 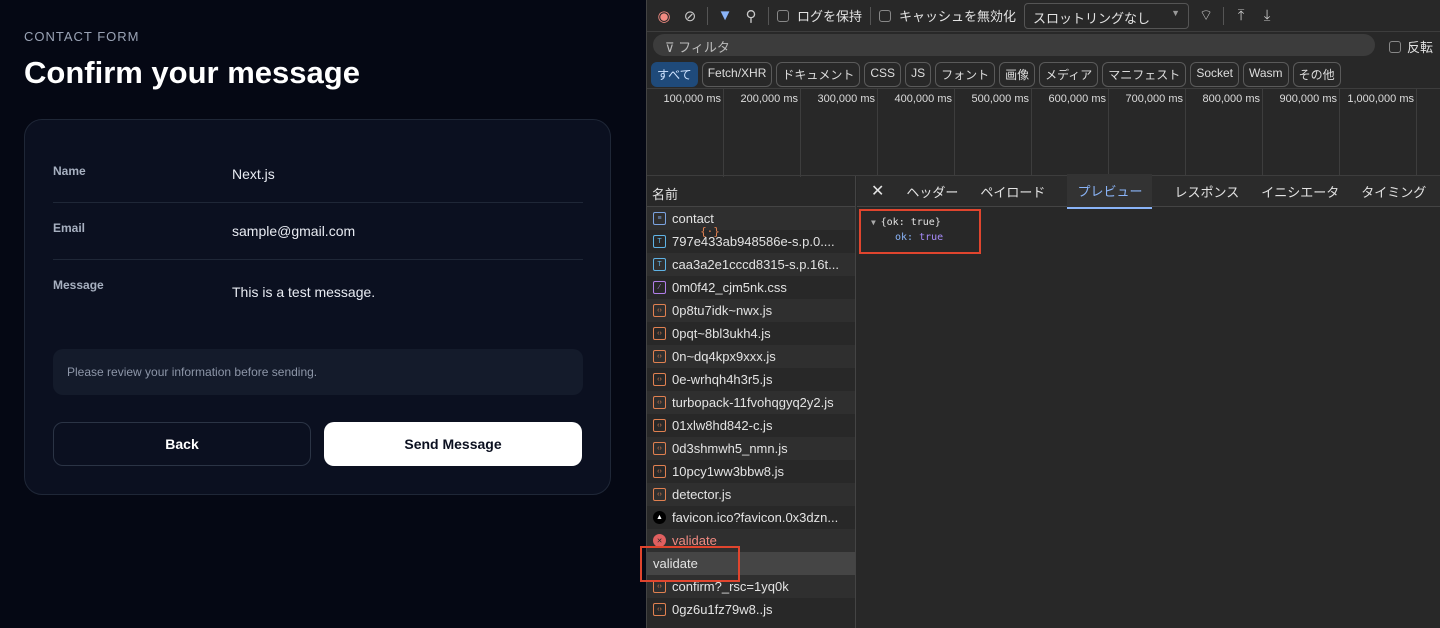 I want to click on throttling-select: スロットリングなし ▼, so click(x=1107, y=15).